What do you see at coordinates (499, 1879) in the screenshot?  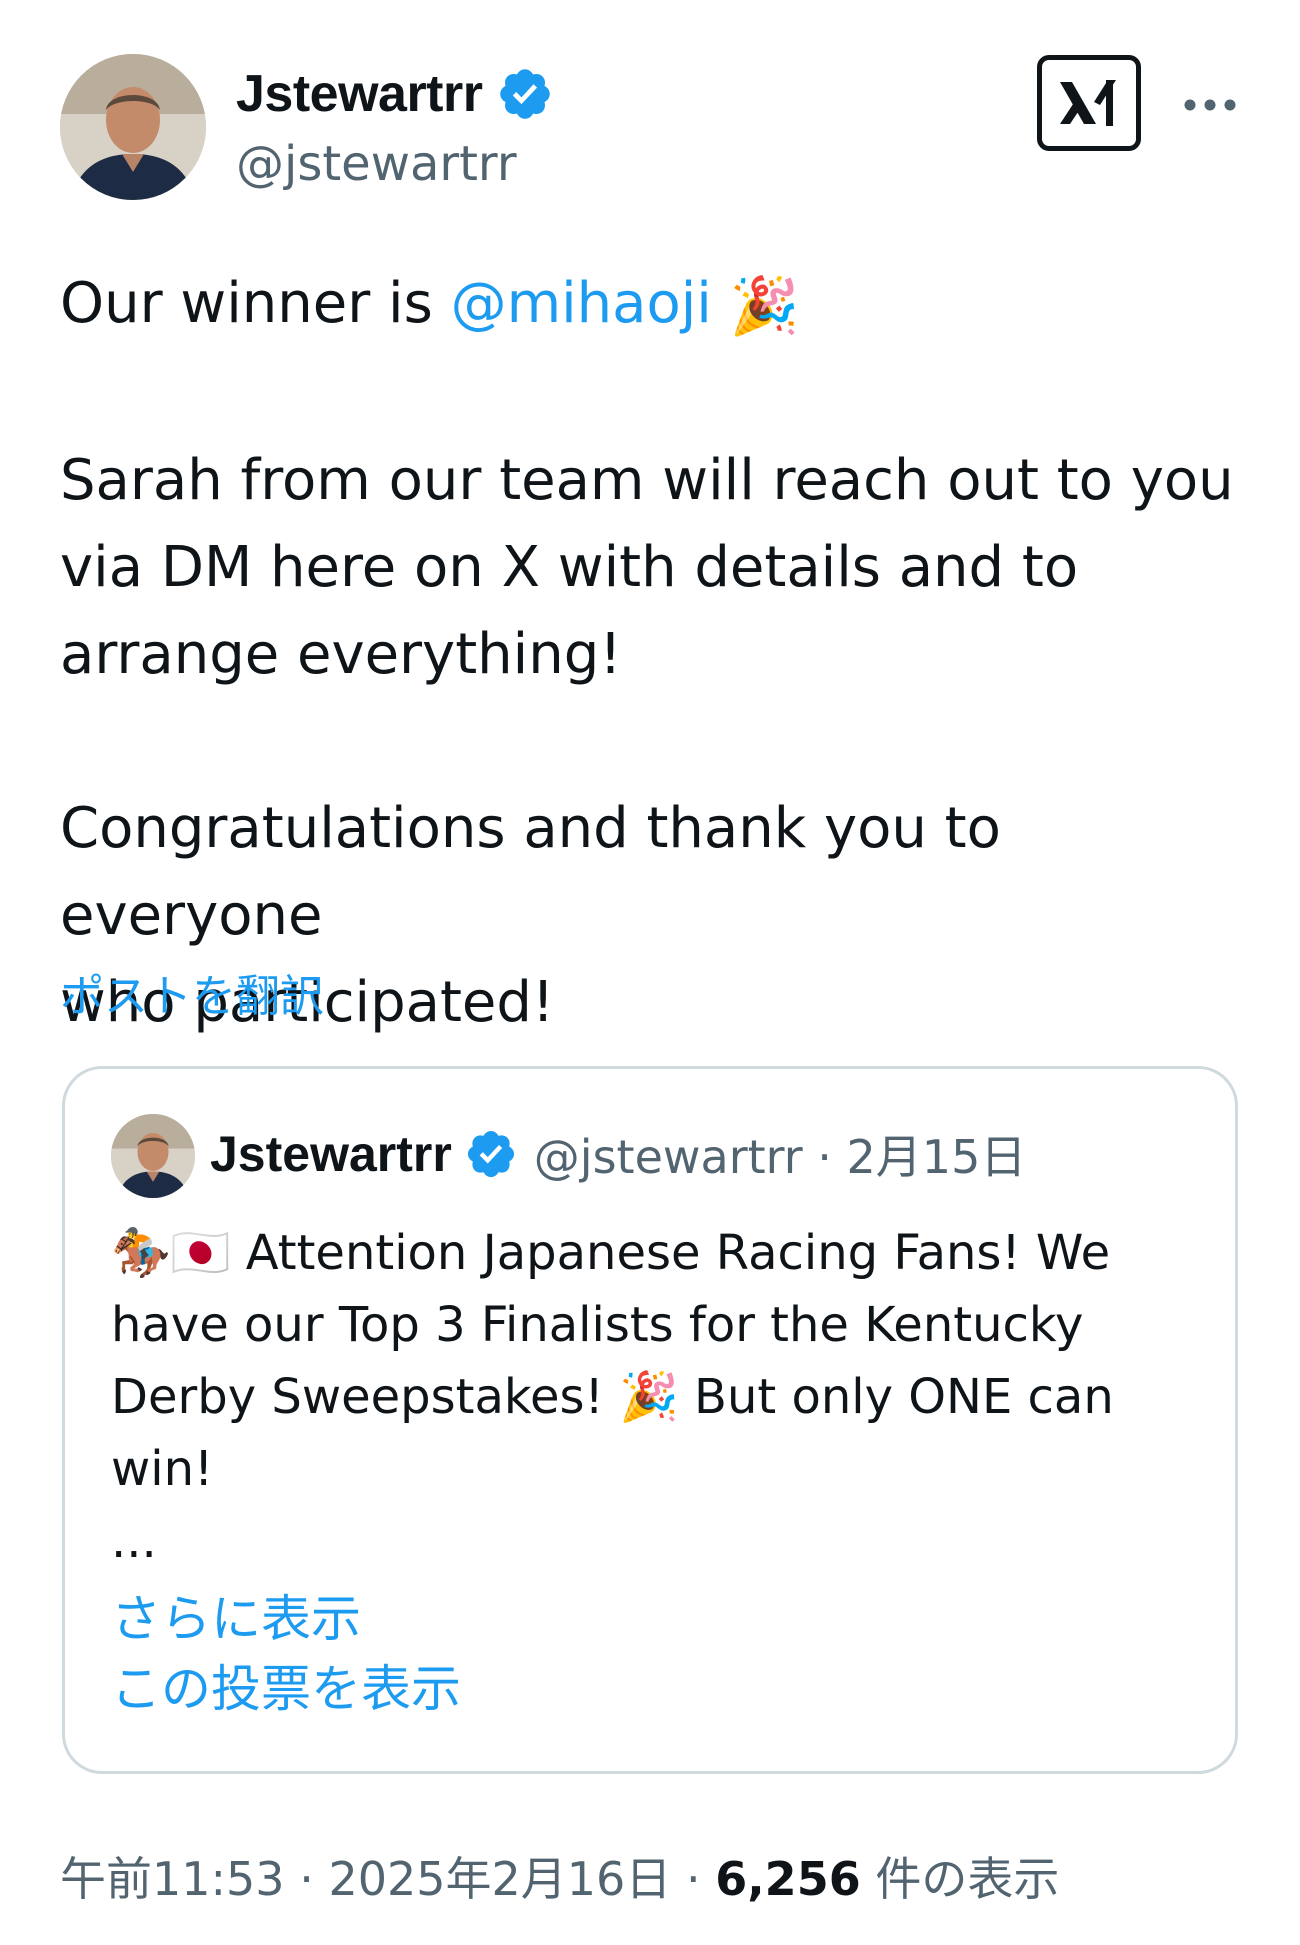 I see `post-date: 2025年2月16日` at bounding box center [499, 1879].